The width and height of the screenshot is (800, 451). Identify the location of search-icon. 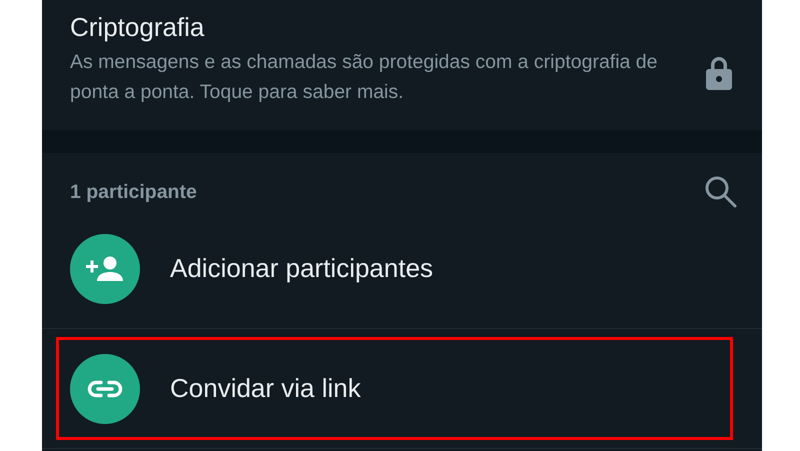
(721, 192).